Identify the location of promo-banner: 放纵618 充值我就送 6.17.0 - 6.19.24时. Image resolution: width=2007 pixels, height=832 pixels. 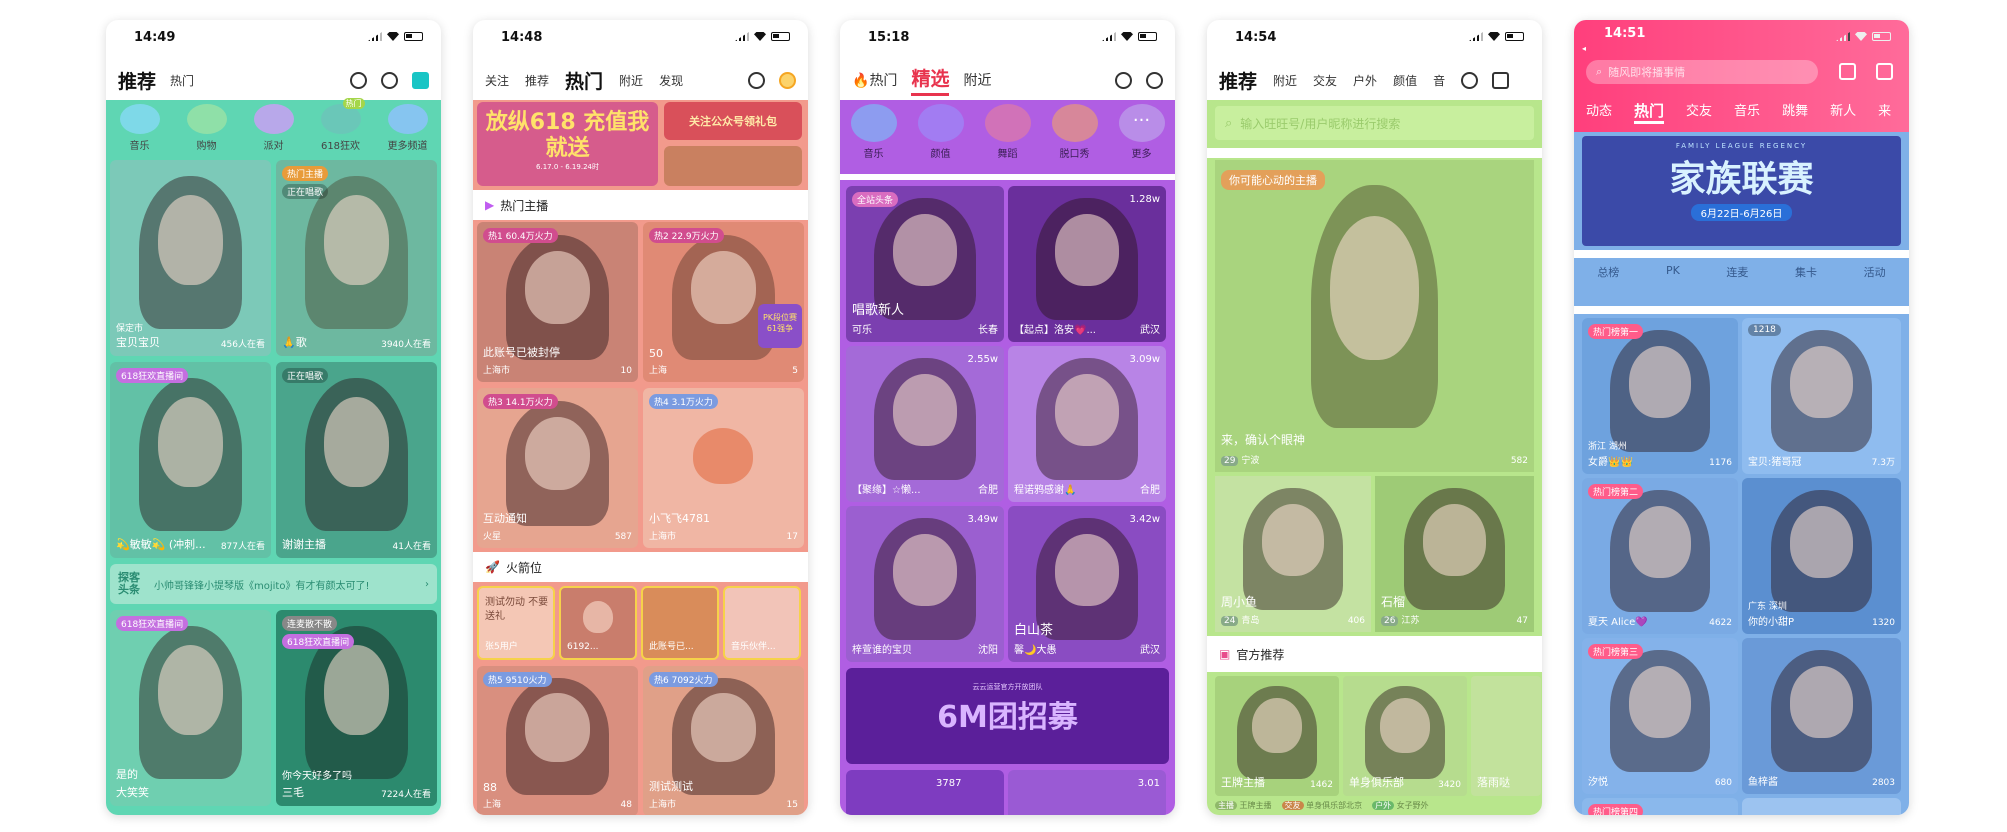
(567, 144).